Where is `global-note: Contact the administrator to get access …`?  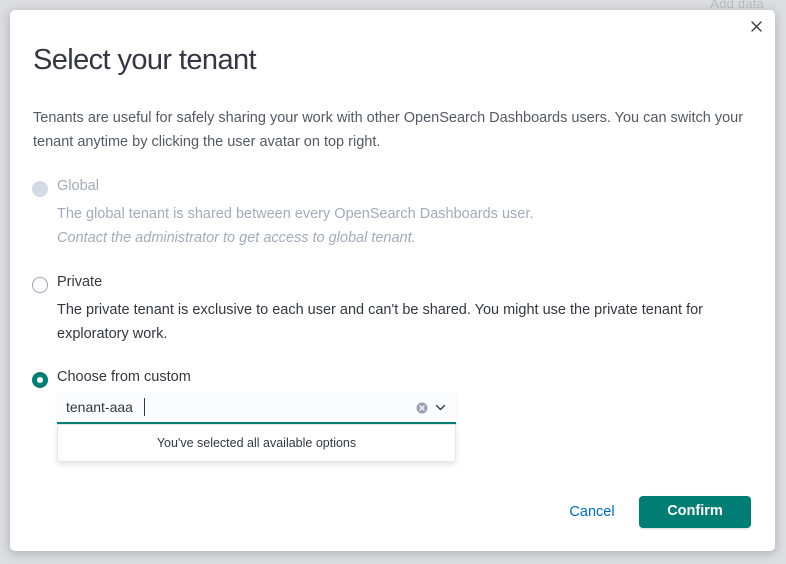
global-note: Contact the administrator to get access … is located at coordinates (236, 238).